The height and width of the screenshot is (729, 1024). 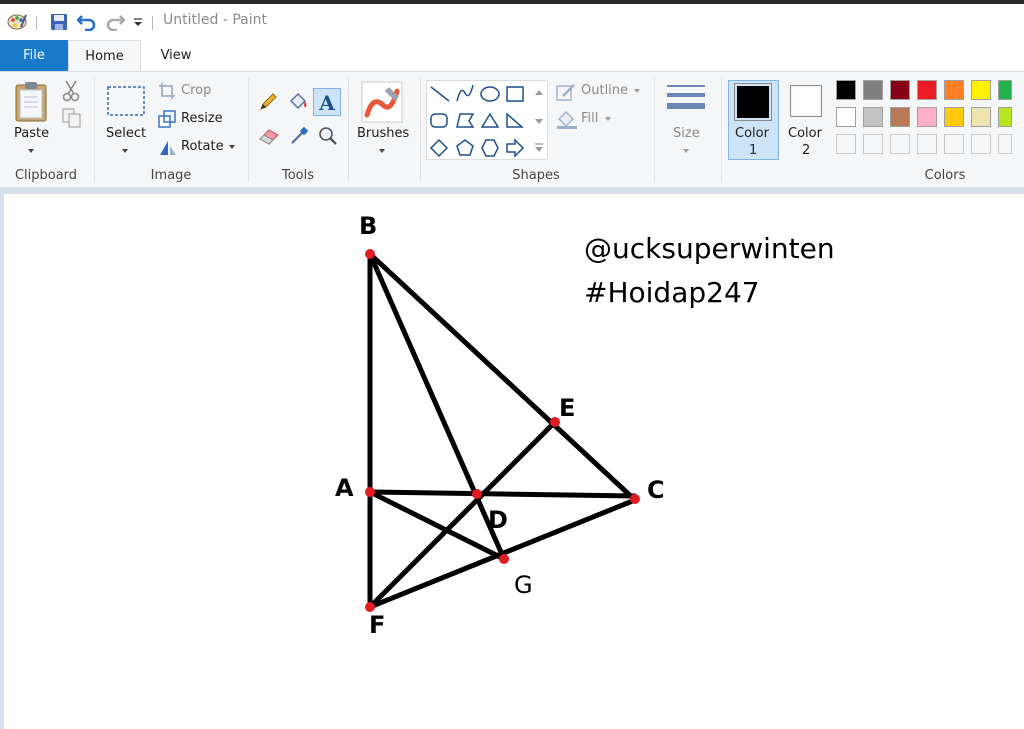 What do you see at coordinates (567, 408) in the screenshot?
I see `label-e: E` at bounding box center [567, 408].